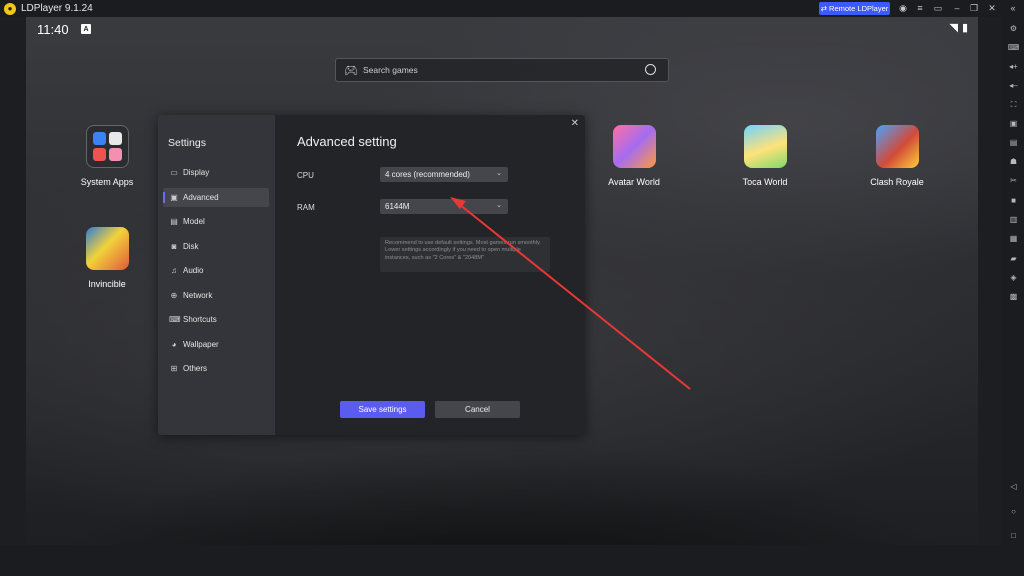 The width and height of the screenshot is (1024, 576). Describe the element at coordinates (216, 270) in the screenshot. I see `nav-audio: ♫ Audio` at that location.